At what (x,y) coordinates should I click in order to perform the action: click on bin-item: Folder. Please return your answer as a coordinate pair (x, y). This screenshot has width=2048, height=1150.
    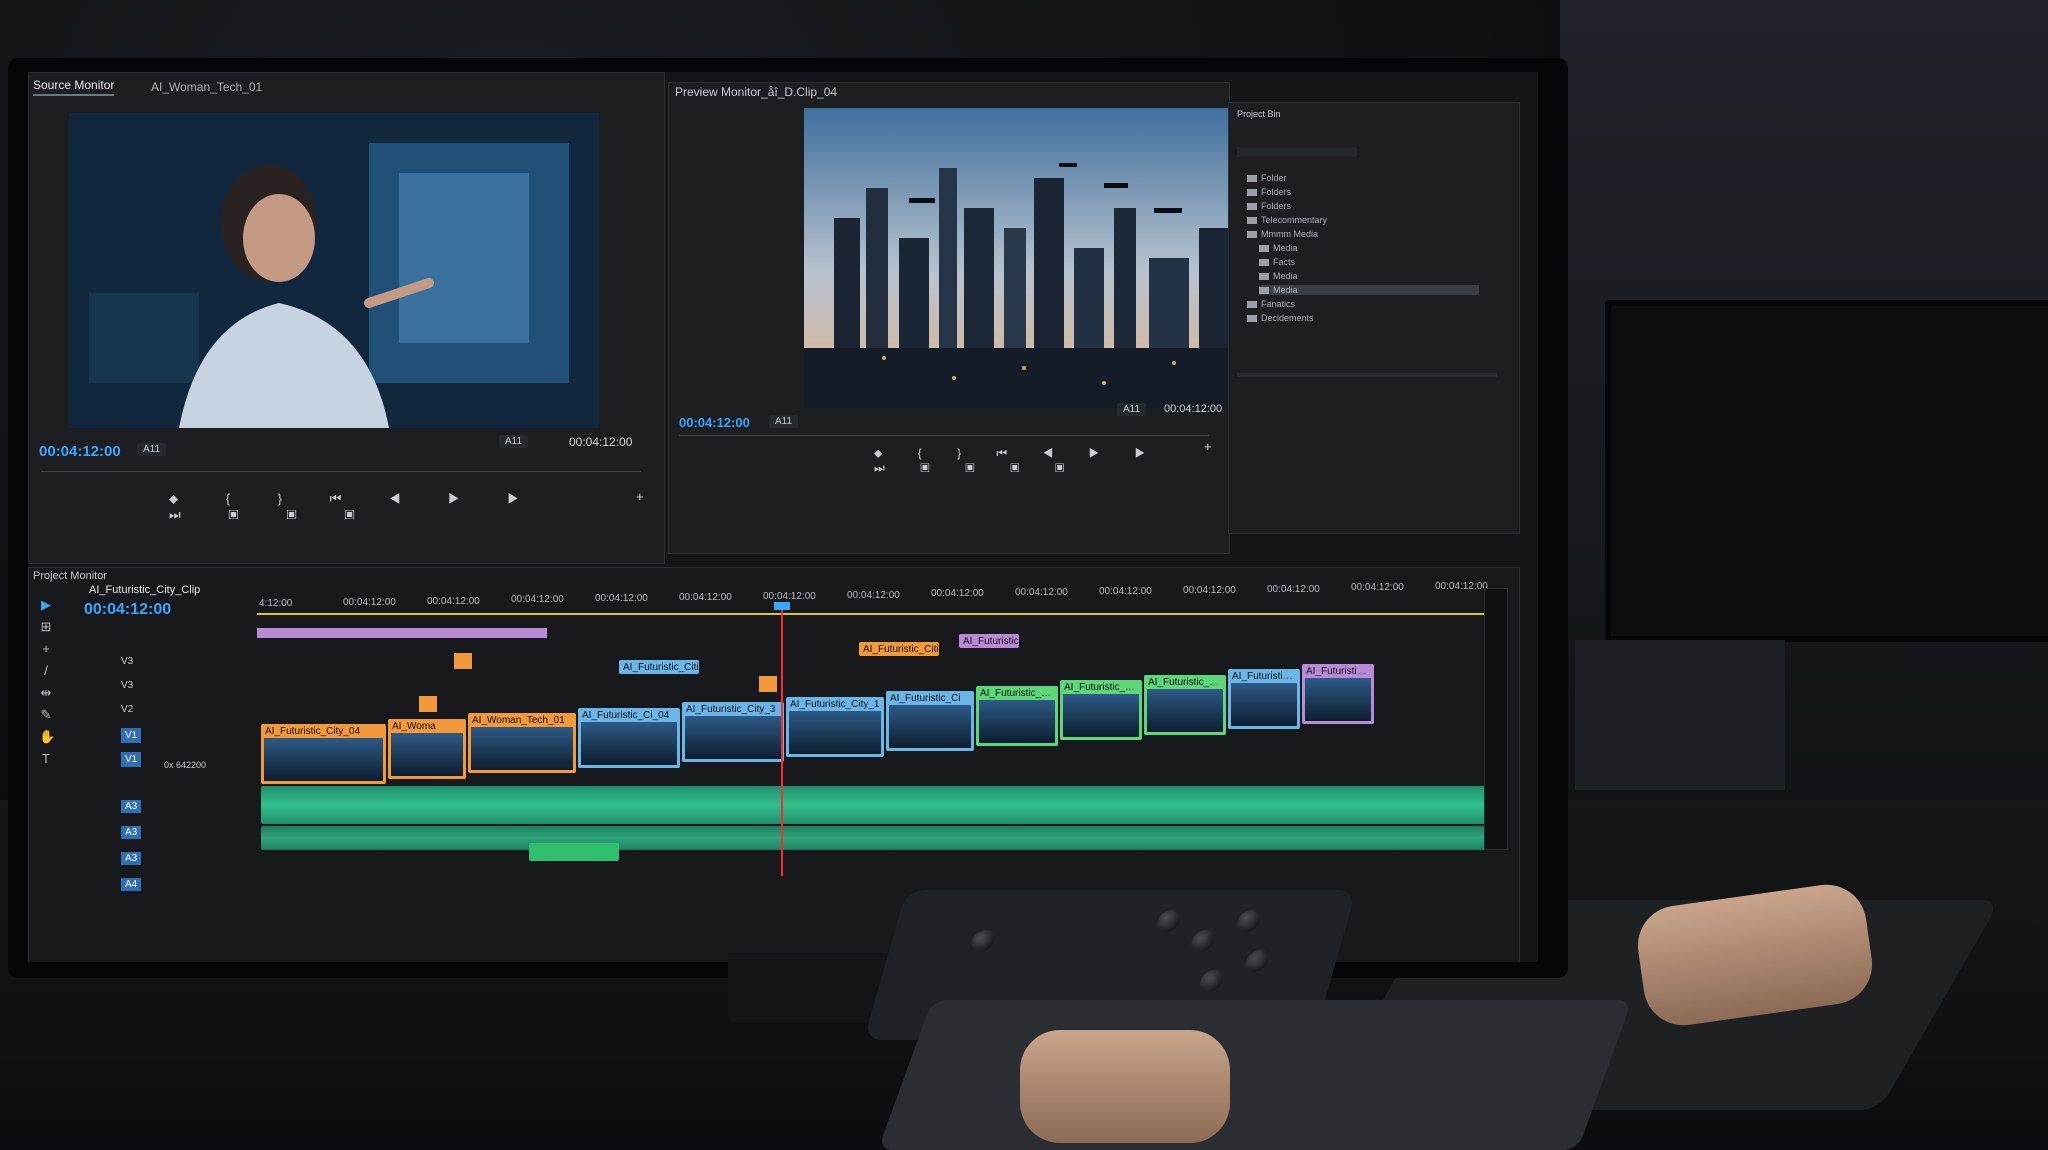
    Looking at the image, I should click on (1267, 178).